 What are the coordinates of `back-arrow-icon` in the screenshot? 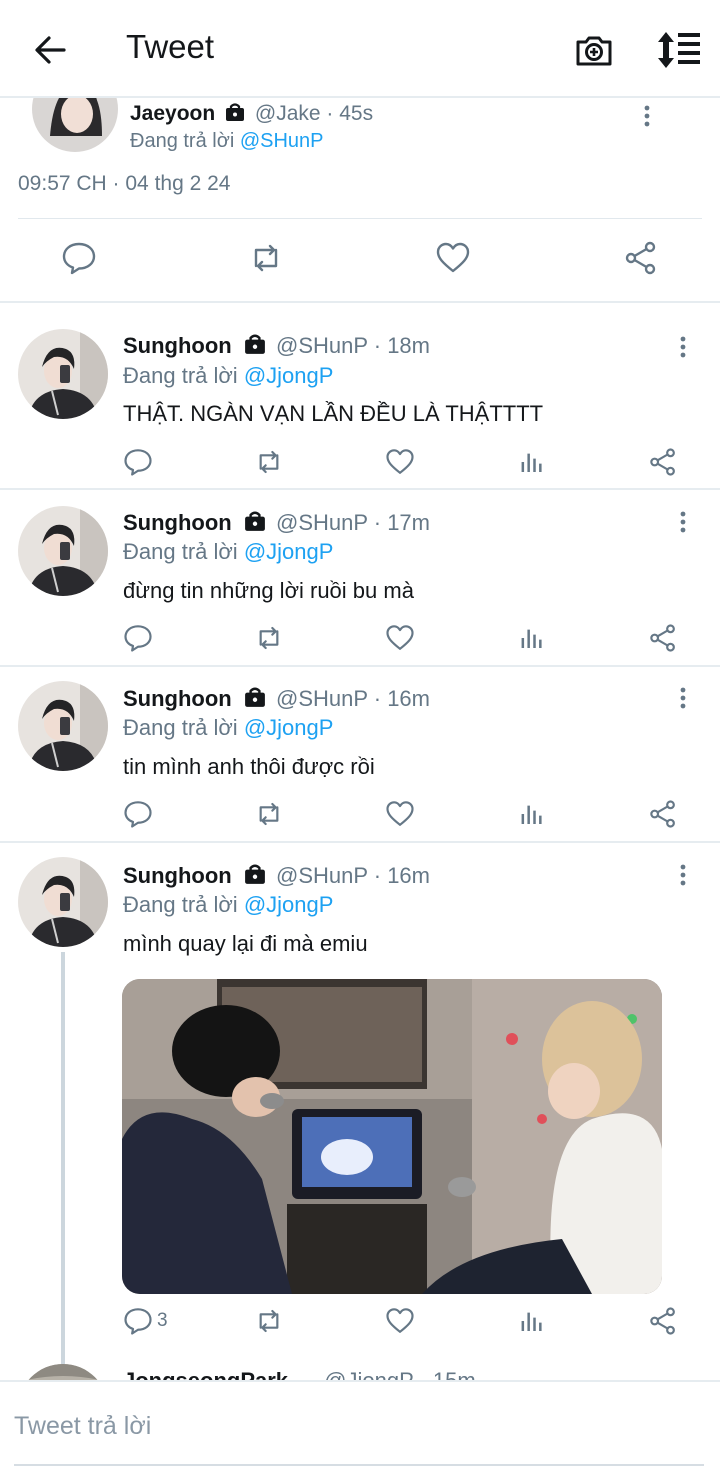 It's located at (50, 50).